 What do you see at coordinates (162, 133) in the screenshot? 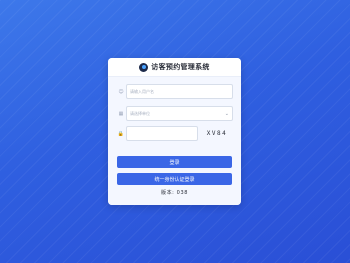
I see `password-input` at bounding box center [162, 133].